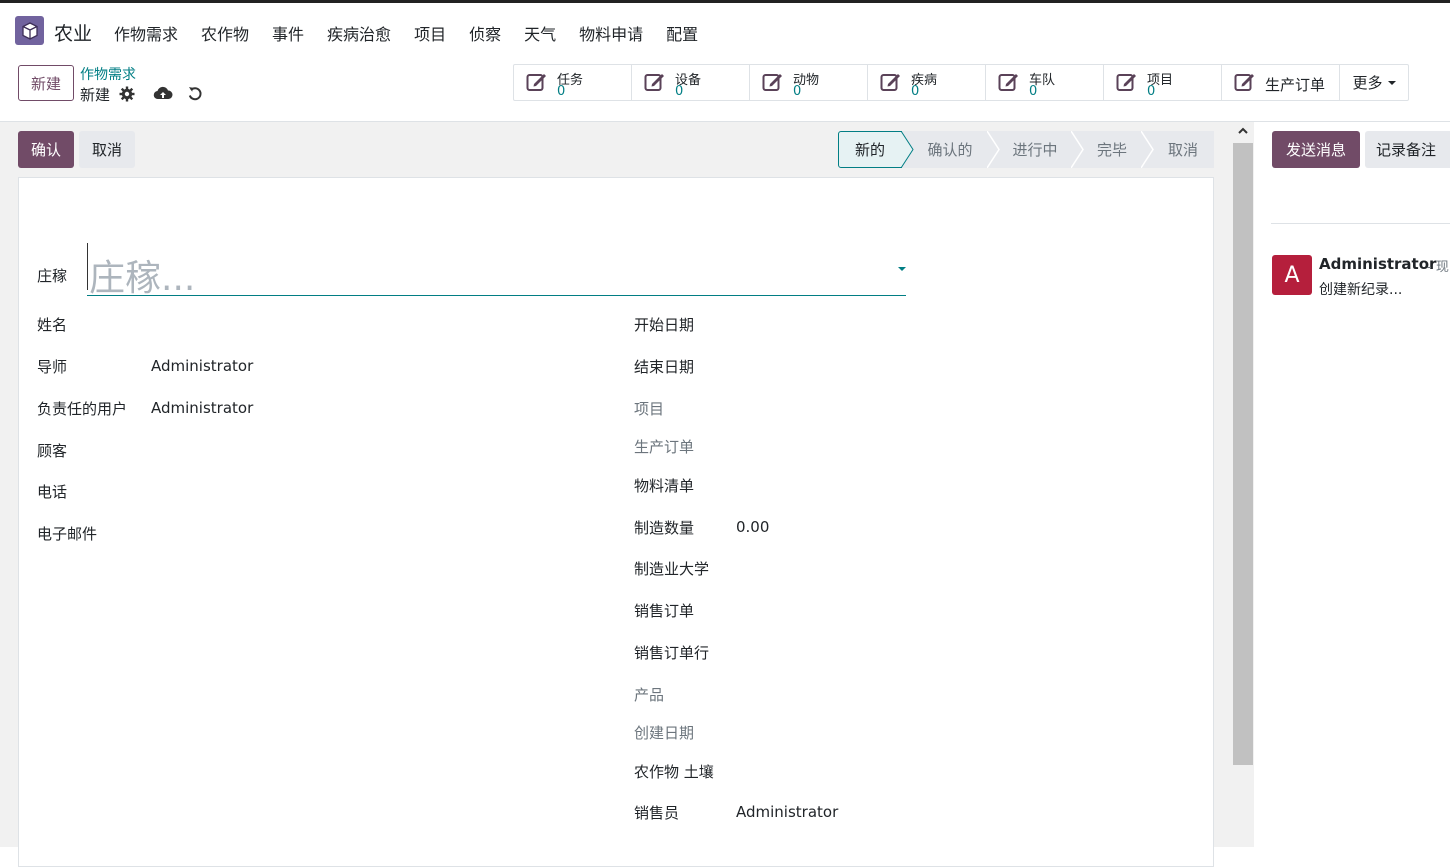 This screenshot has width=1450, height=867. What do you see at coordinates (1438, 267) in the screenshot?
I see `message-time: - 现` at bounding box center [1438, 267].